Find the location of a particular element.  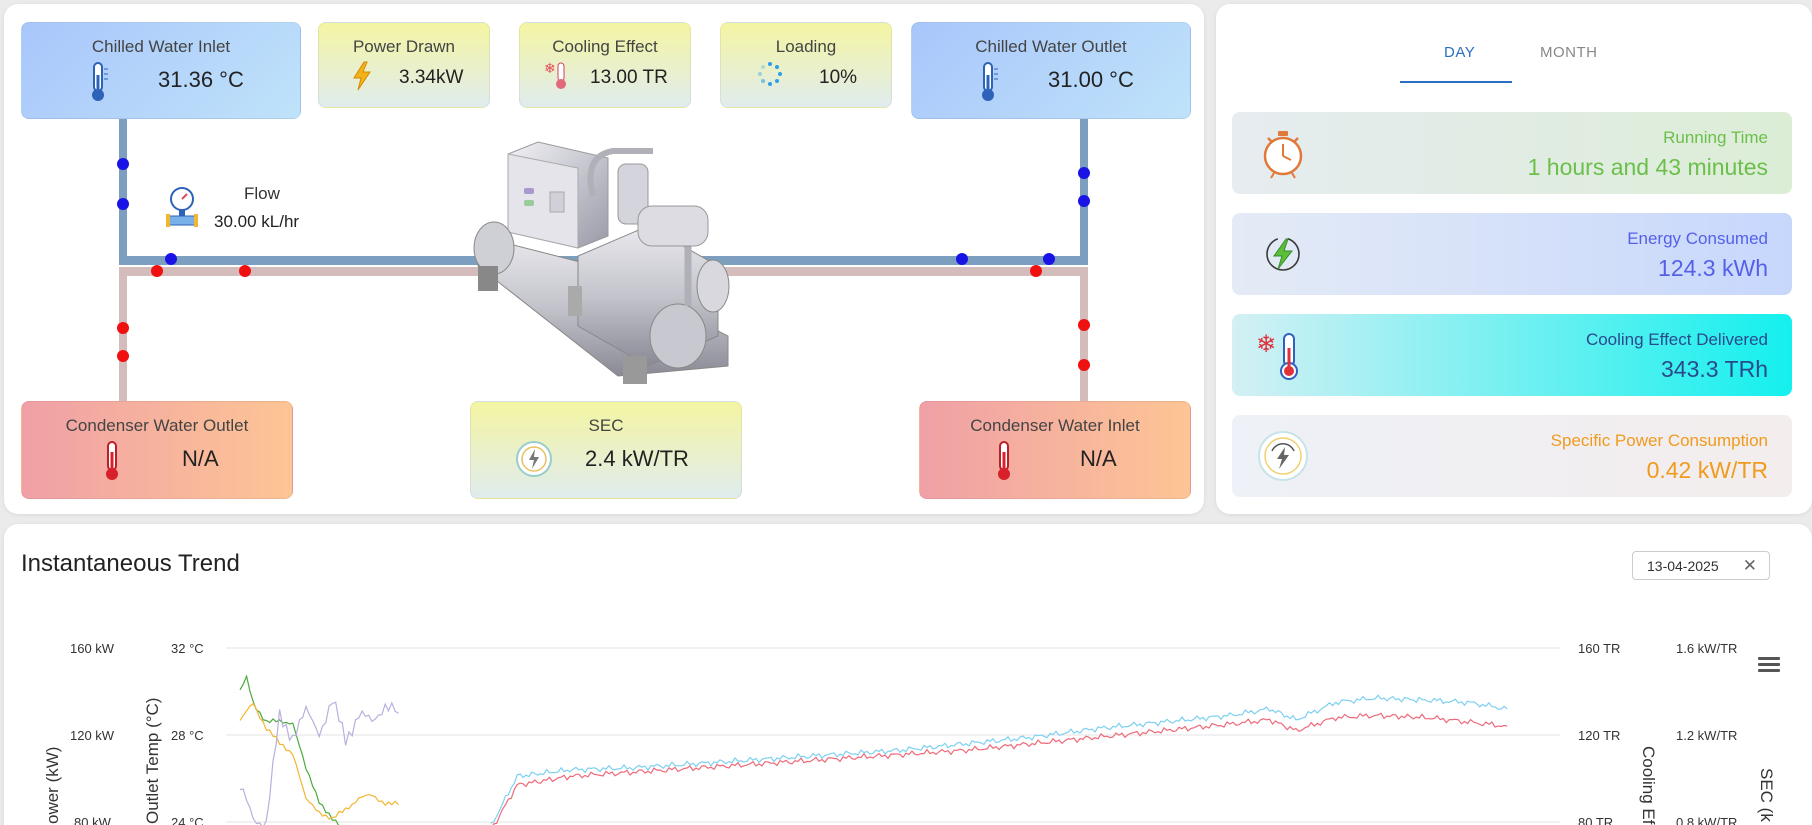

chilled-water-inlet-value: 31.36 °C is located at coordinates (201, 79).